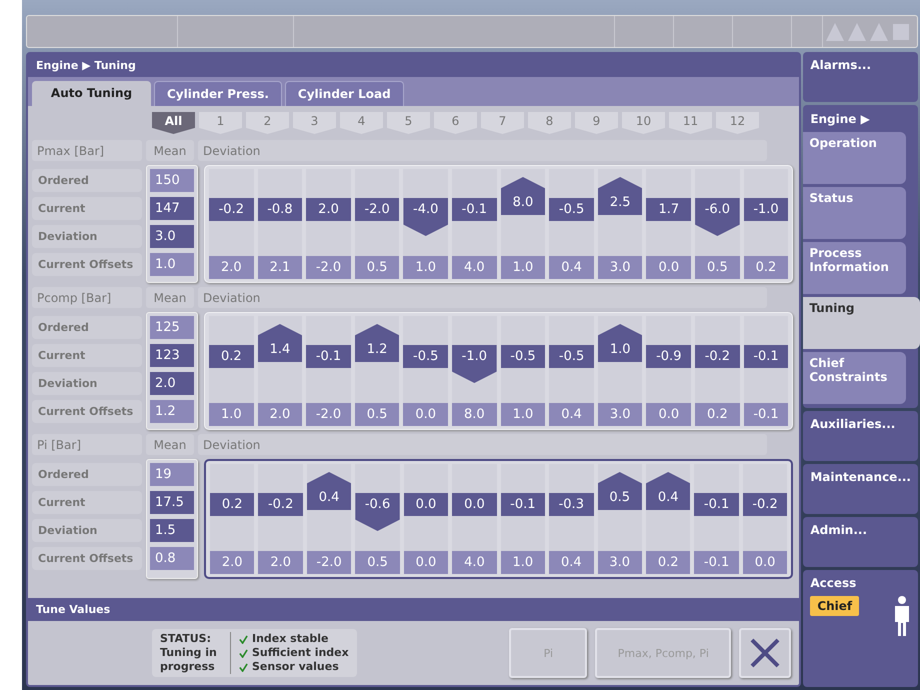 This screenshot has width=920, height=690. What do you see at coordinates (596, 123) in the screenshot?
I see `cylinder-tab: 9` at bounding box center [596, 123].